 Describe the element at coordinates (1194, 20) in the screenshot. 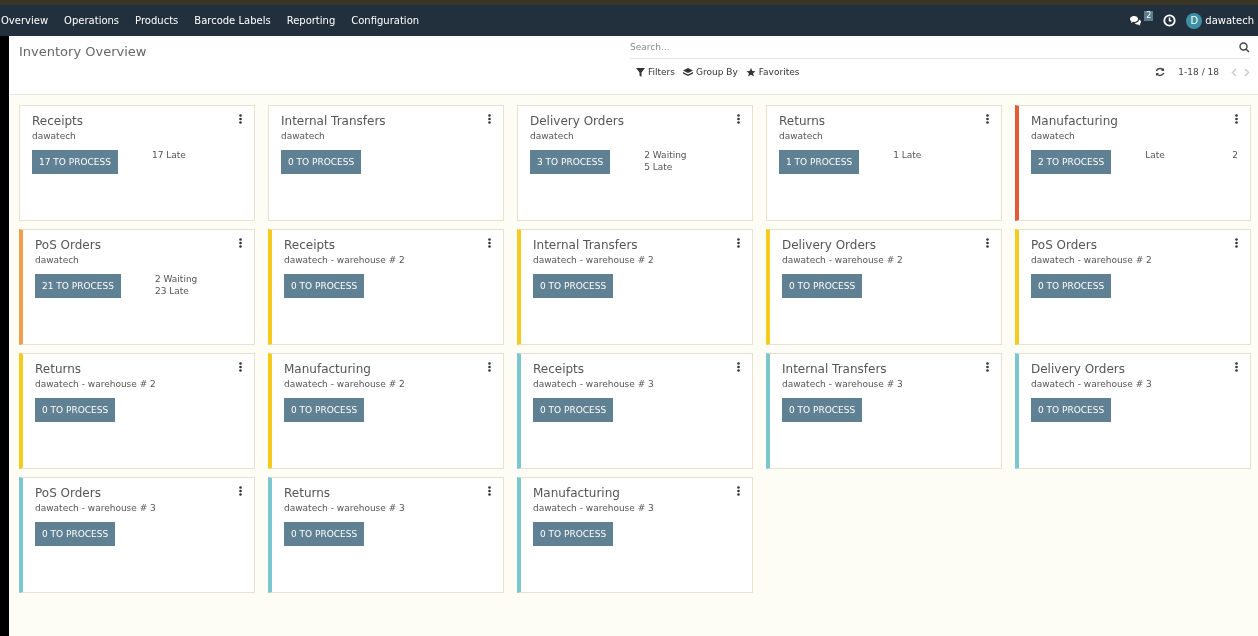

I see `user-avatar: D` at that location.